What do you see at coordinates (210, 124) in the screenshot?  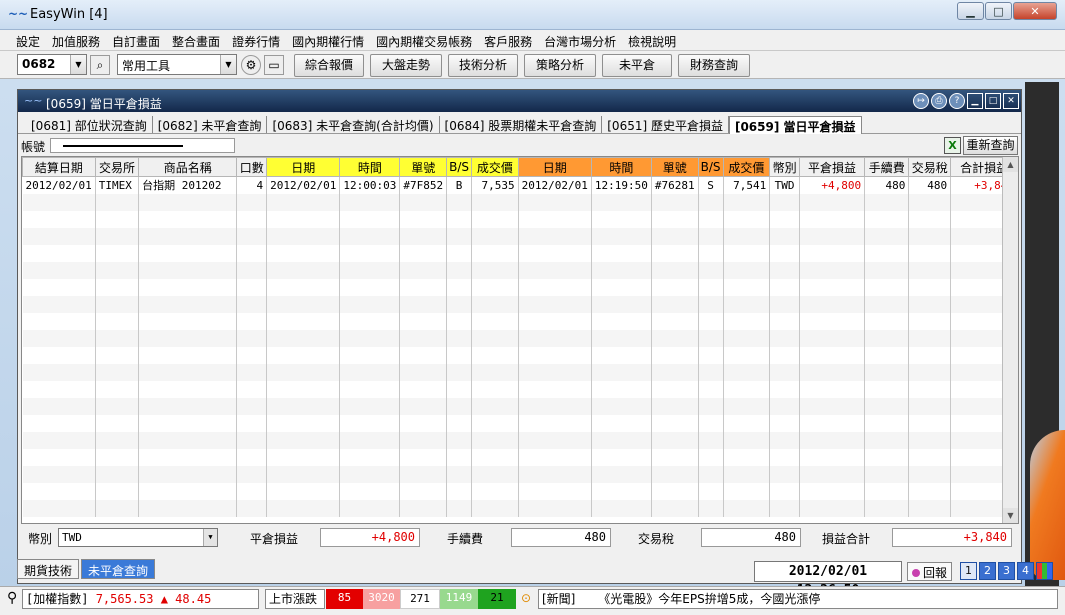 I see `tab-0682: [0682] 未平倉查詢` at bounding box center [210, 124].